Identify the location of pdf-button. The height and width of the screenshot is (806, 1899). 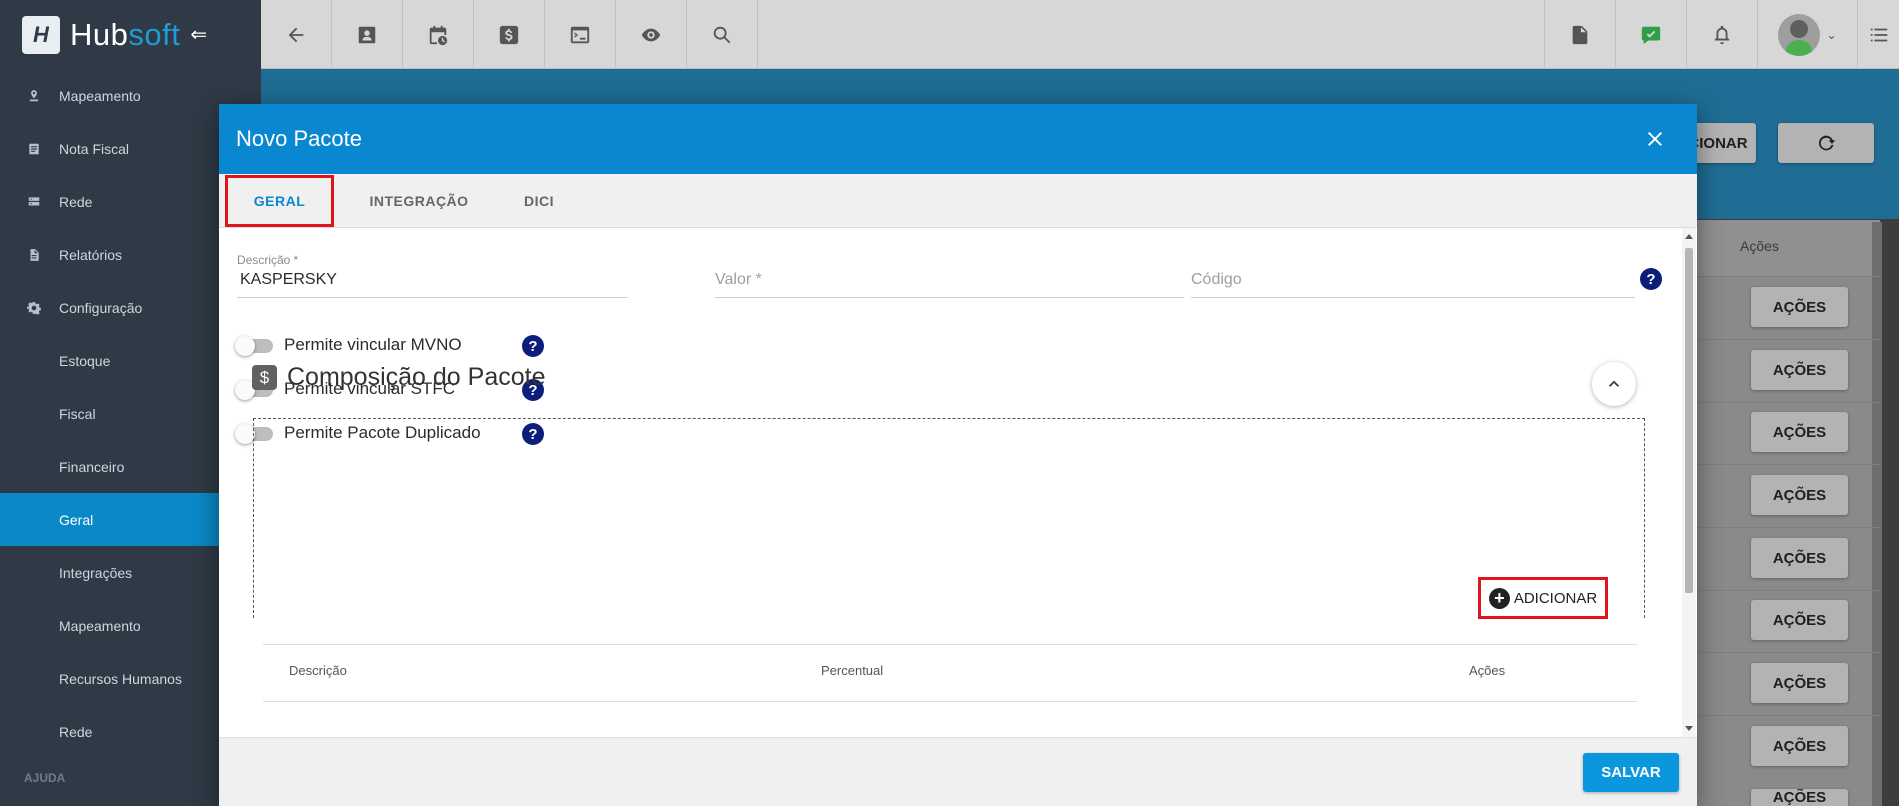
(1579, 34).